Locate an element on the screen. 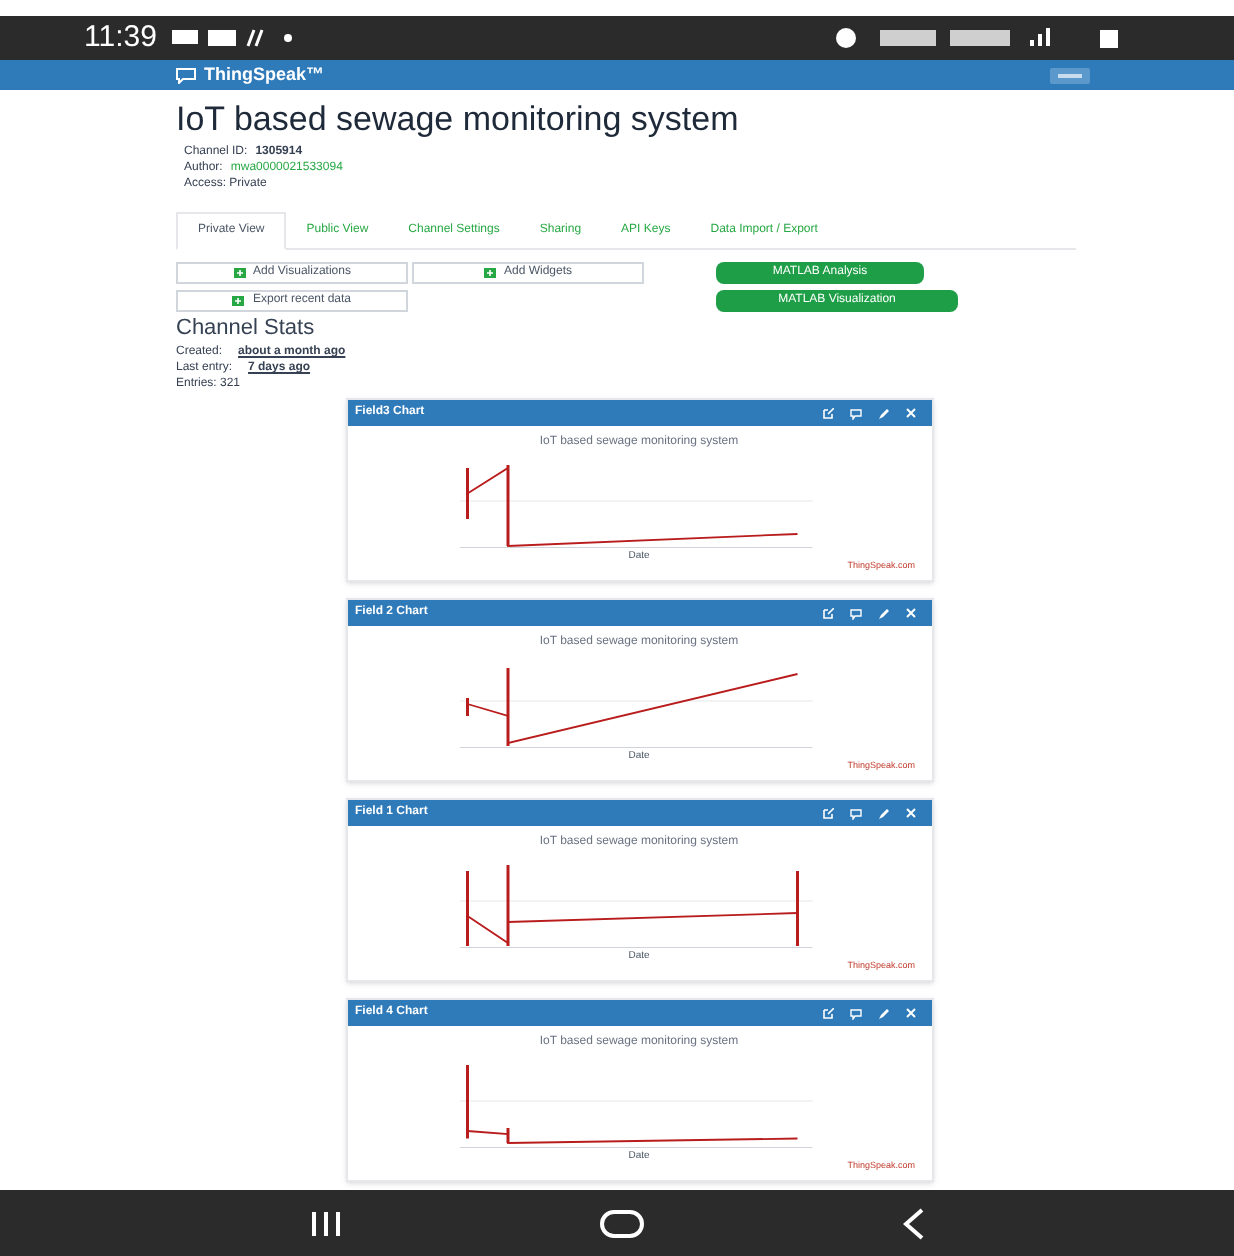 The image size is (1234, 1256). home-icon is located at coordinates (621, 1223).